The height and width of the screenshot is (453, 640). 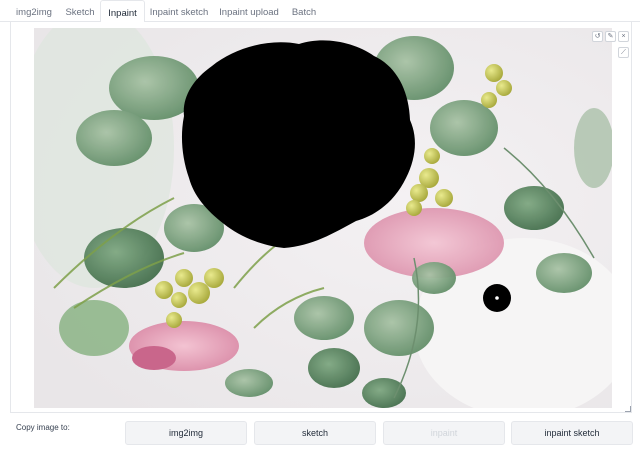 I want to click on tab-img2img: img2img, so click(x=34, y=11).